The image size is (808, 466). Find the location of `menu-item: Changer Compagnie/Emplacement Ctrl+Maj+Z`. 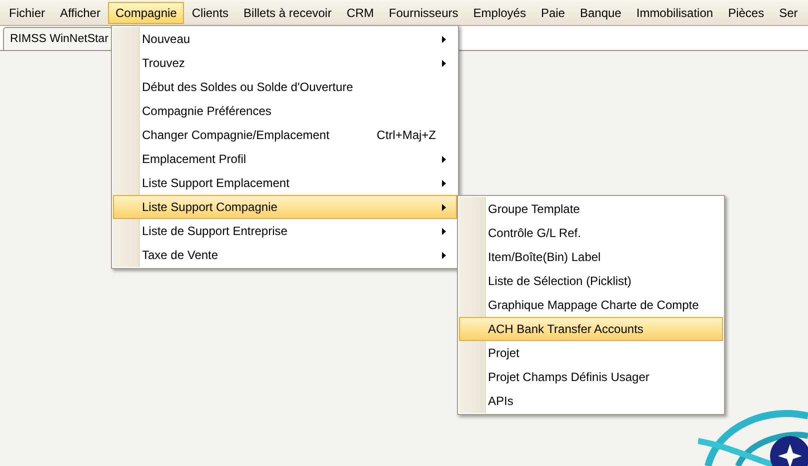

menu-item: Changer Compagnie/Emplacement Ctrl+Maj+Z is located at coordinates (285, 135).